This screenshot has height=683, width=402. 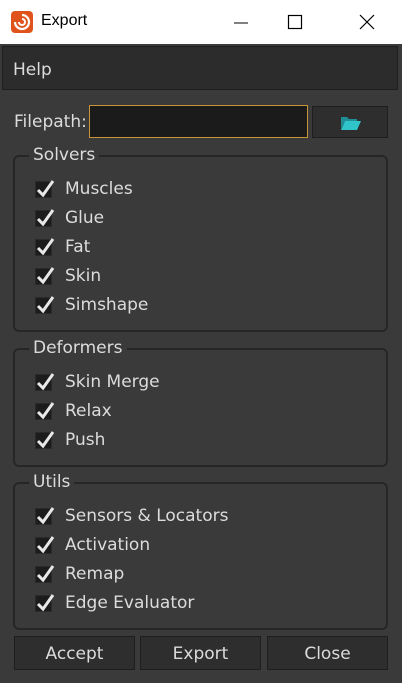 I want to click on filepath-input, so click(x=198, y=121).